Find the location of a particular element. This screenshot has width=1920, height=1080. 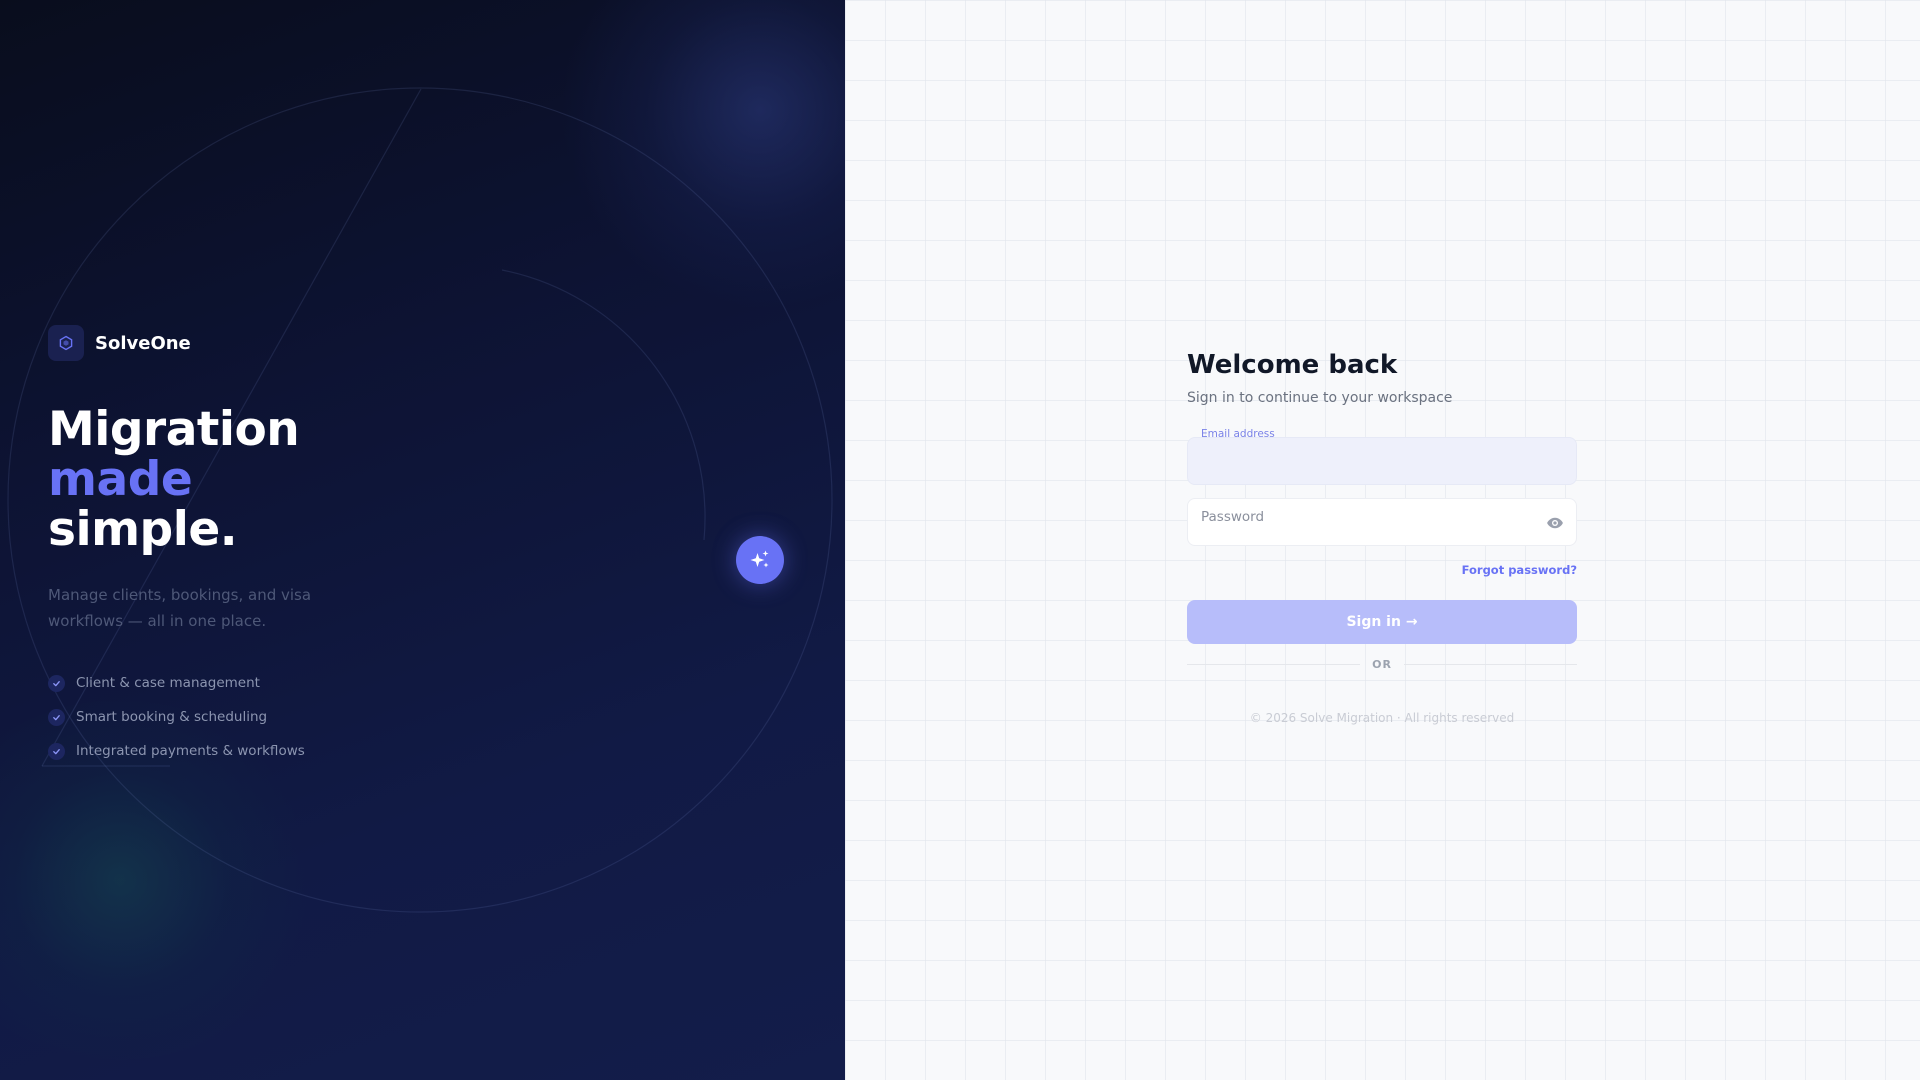

email-field is located at coordinates (1382, 461).